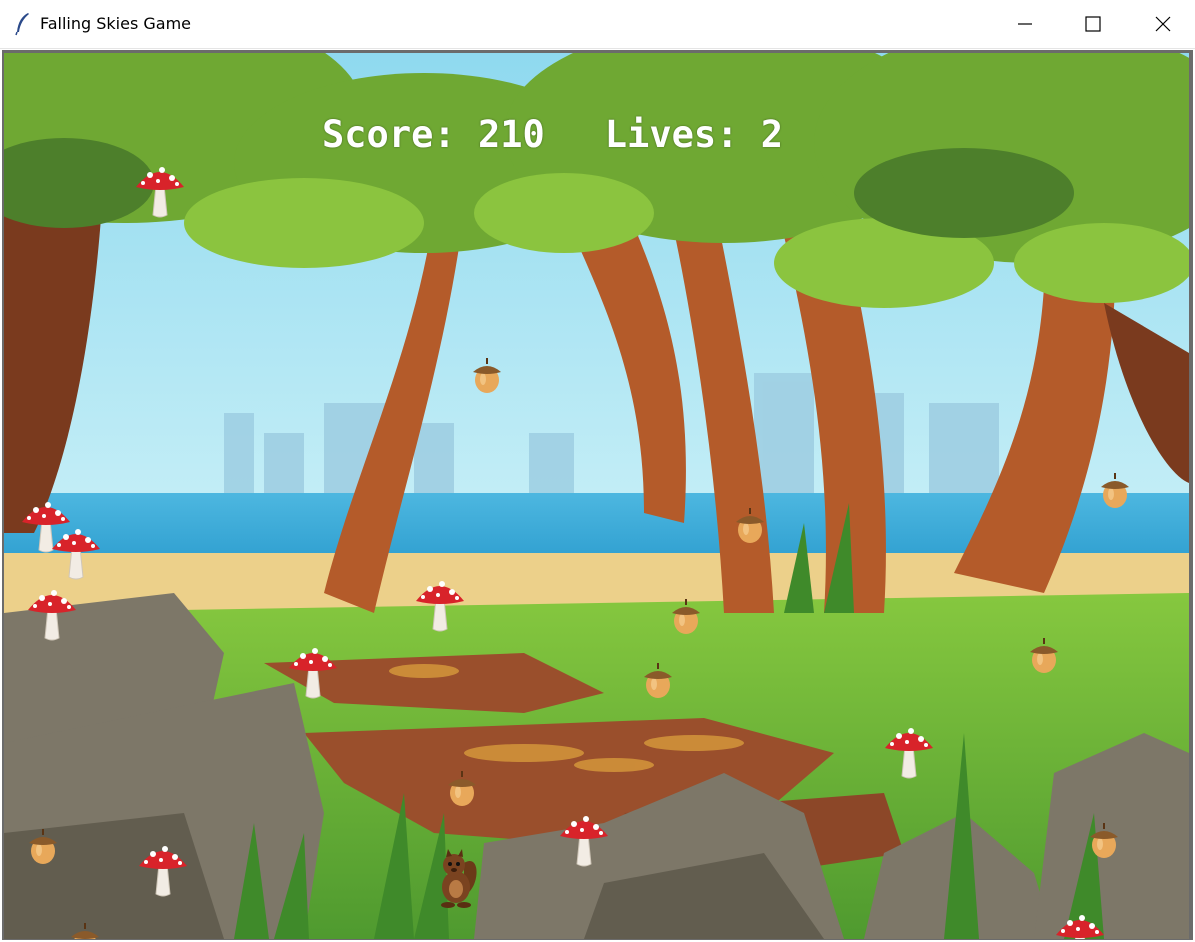 Image resolution: width=1195 pixels, height=942 pixels. I want to click on minimize-button, so click(1025, 24).